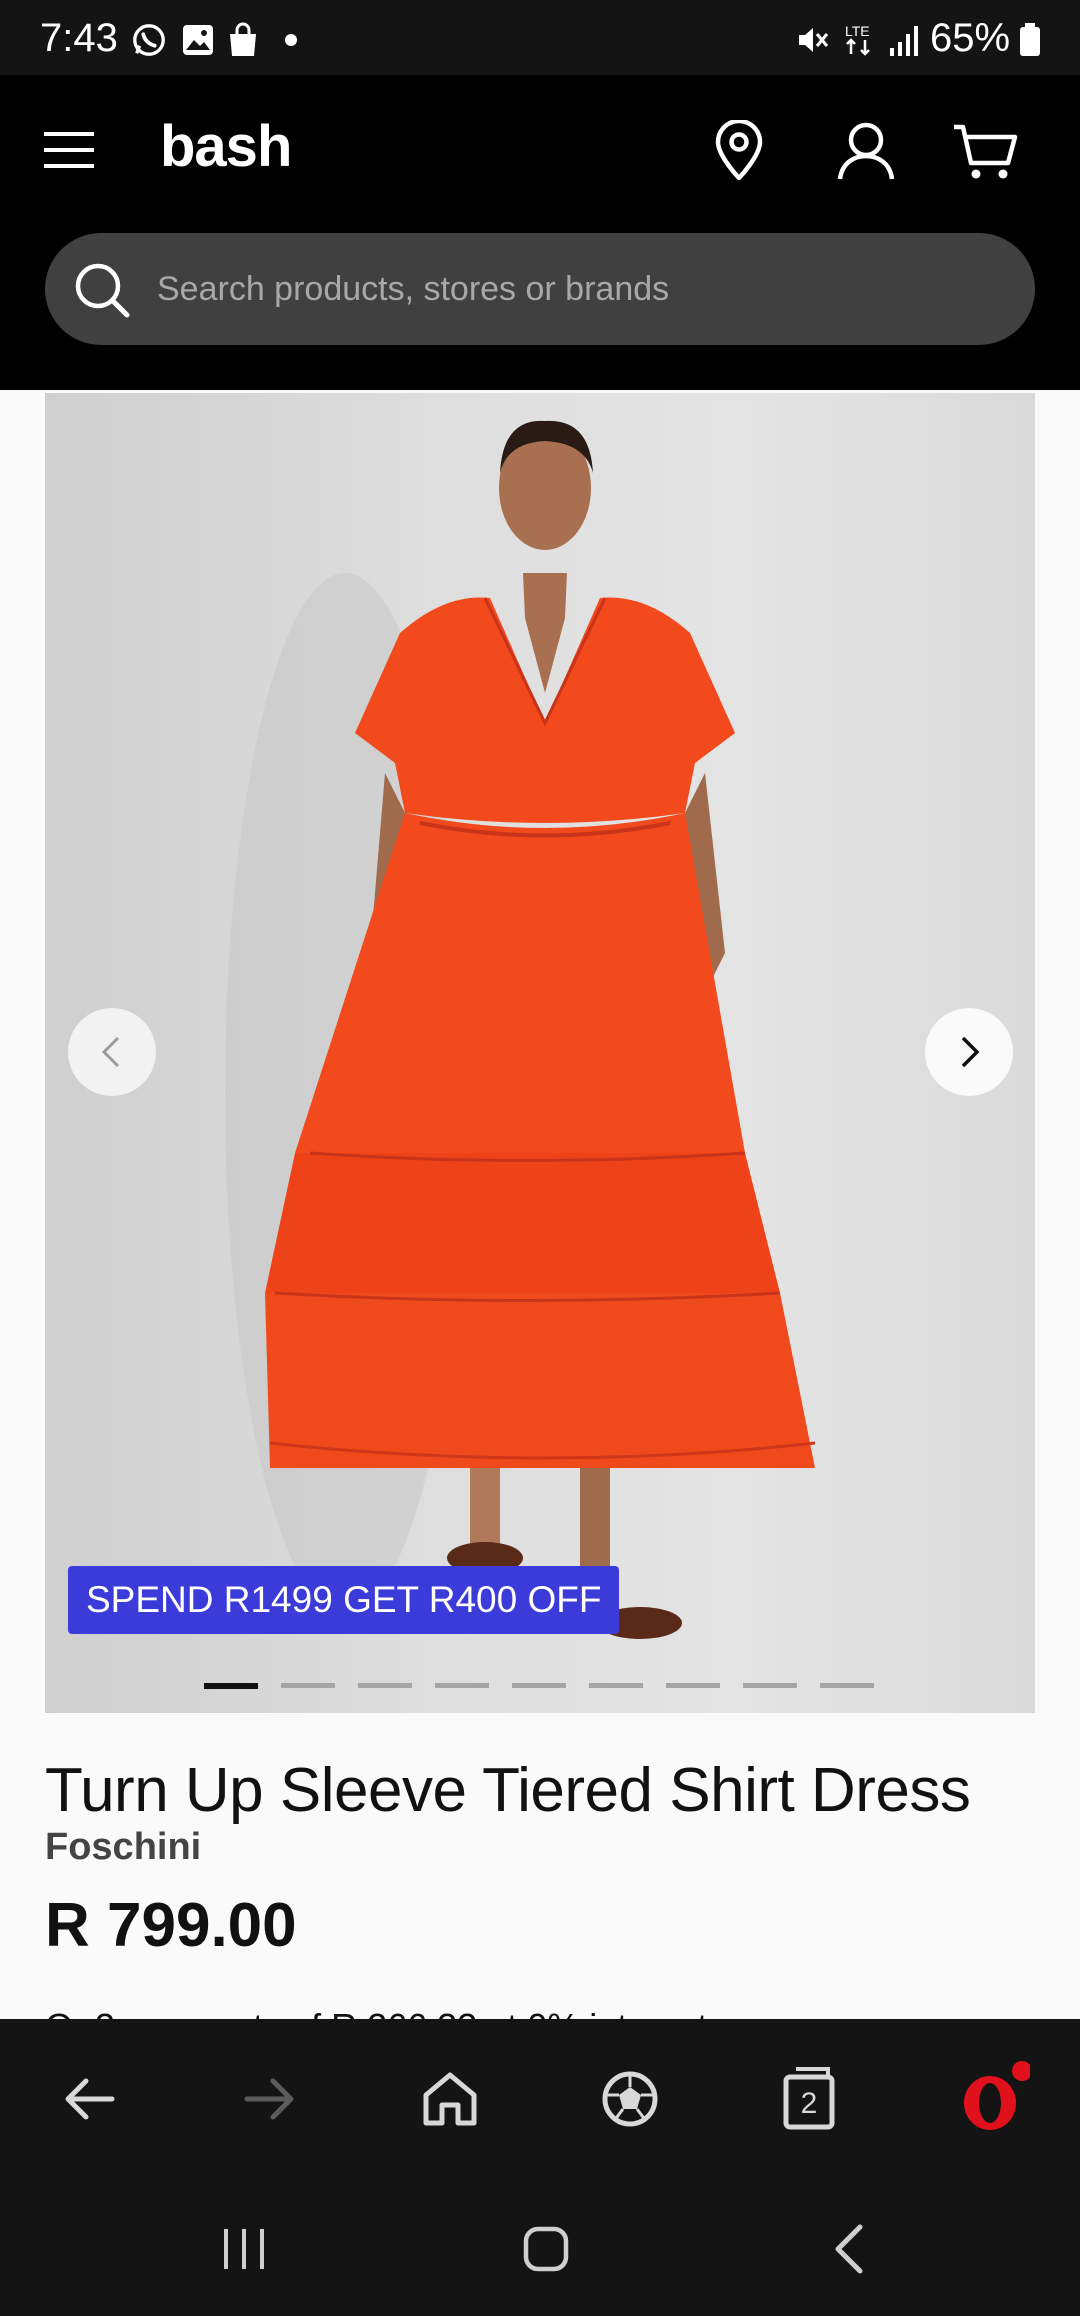 This screenshot has height=2316, width=1080. What do you see at coordinates (508, 1790) in the screenshot?
I see `product-title: Turn Up Sleeve Tiered Shirt Dress` at bounding box center [508, 1790].